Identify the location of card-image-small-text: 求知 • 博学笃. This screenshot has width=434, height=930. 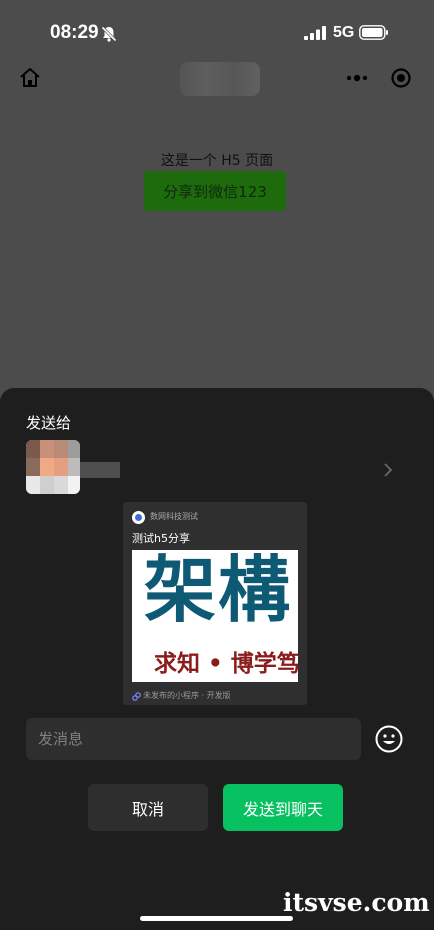
(226, 663).